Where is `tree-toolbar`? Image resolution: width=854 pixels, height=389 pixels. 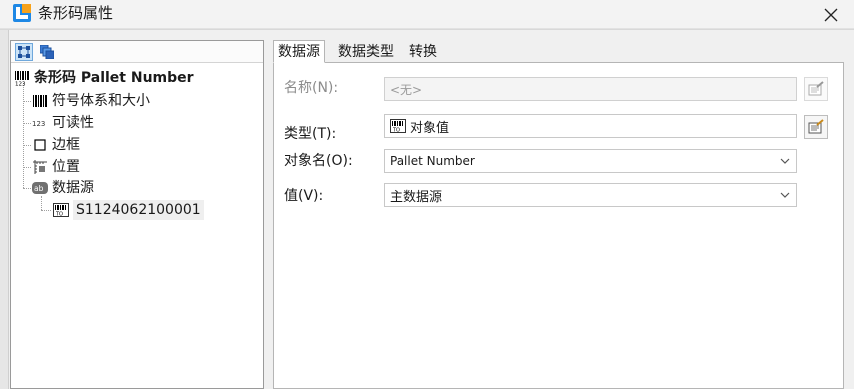
tree-toolbar is located at coordinates (137, 52).